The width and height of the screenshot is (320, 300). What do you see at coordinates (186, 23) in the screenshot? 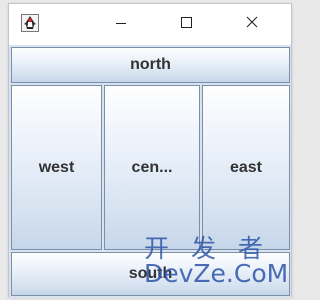
I see `maximize-icon` at bounding box center [186, 23].